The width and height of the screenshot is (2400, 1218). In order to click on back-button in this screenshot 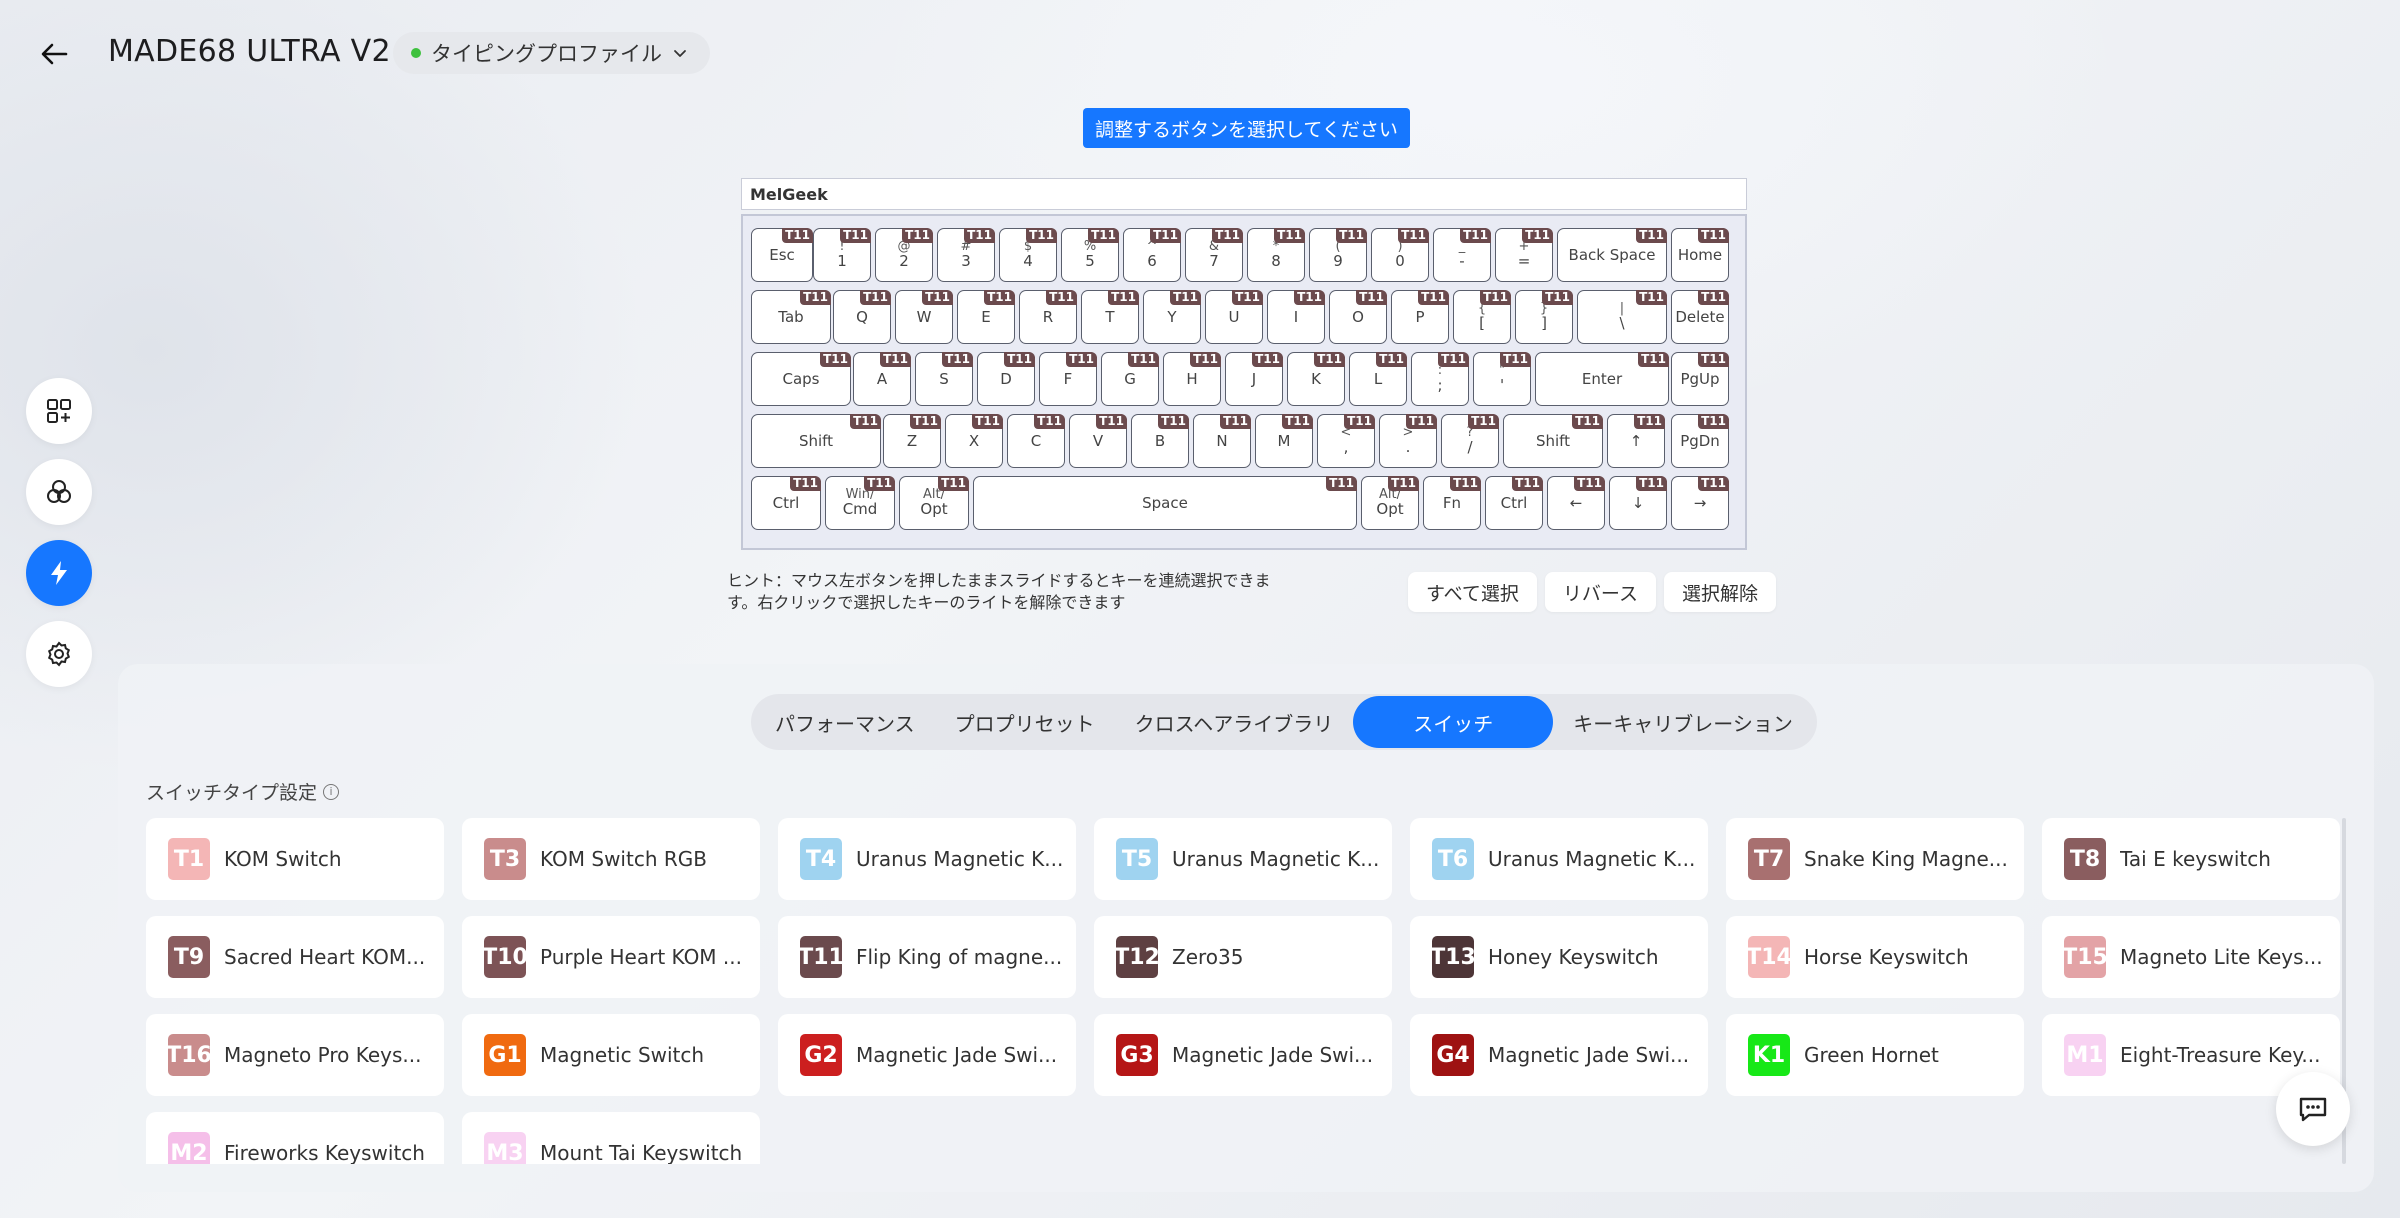, I will do `click(54, 54)`.